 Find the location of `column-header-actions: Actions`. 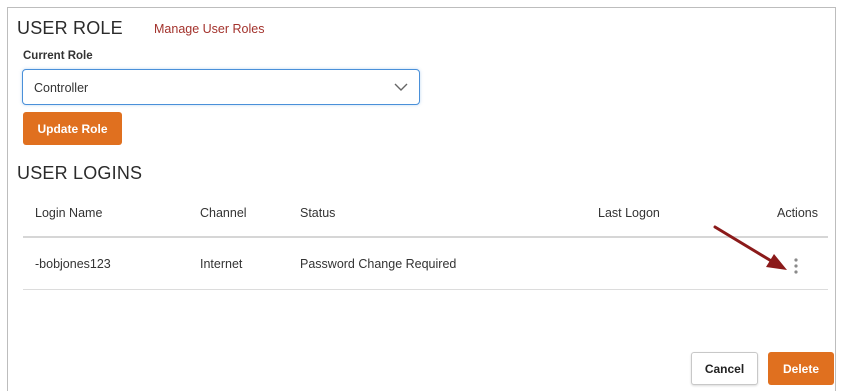

column-header-actions: Actions is located at coordinates (797, 213).